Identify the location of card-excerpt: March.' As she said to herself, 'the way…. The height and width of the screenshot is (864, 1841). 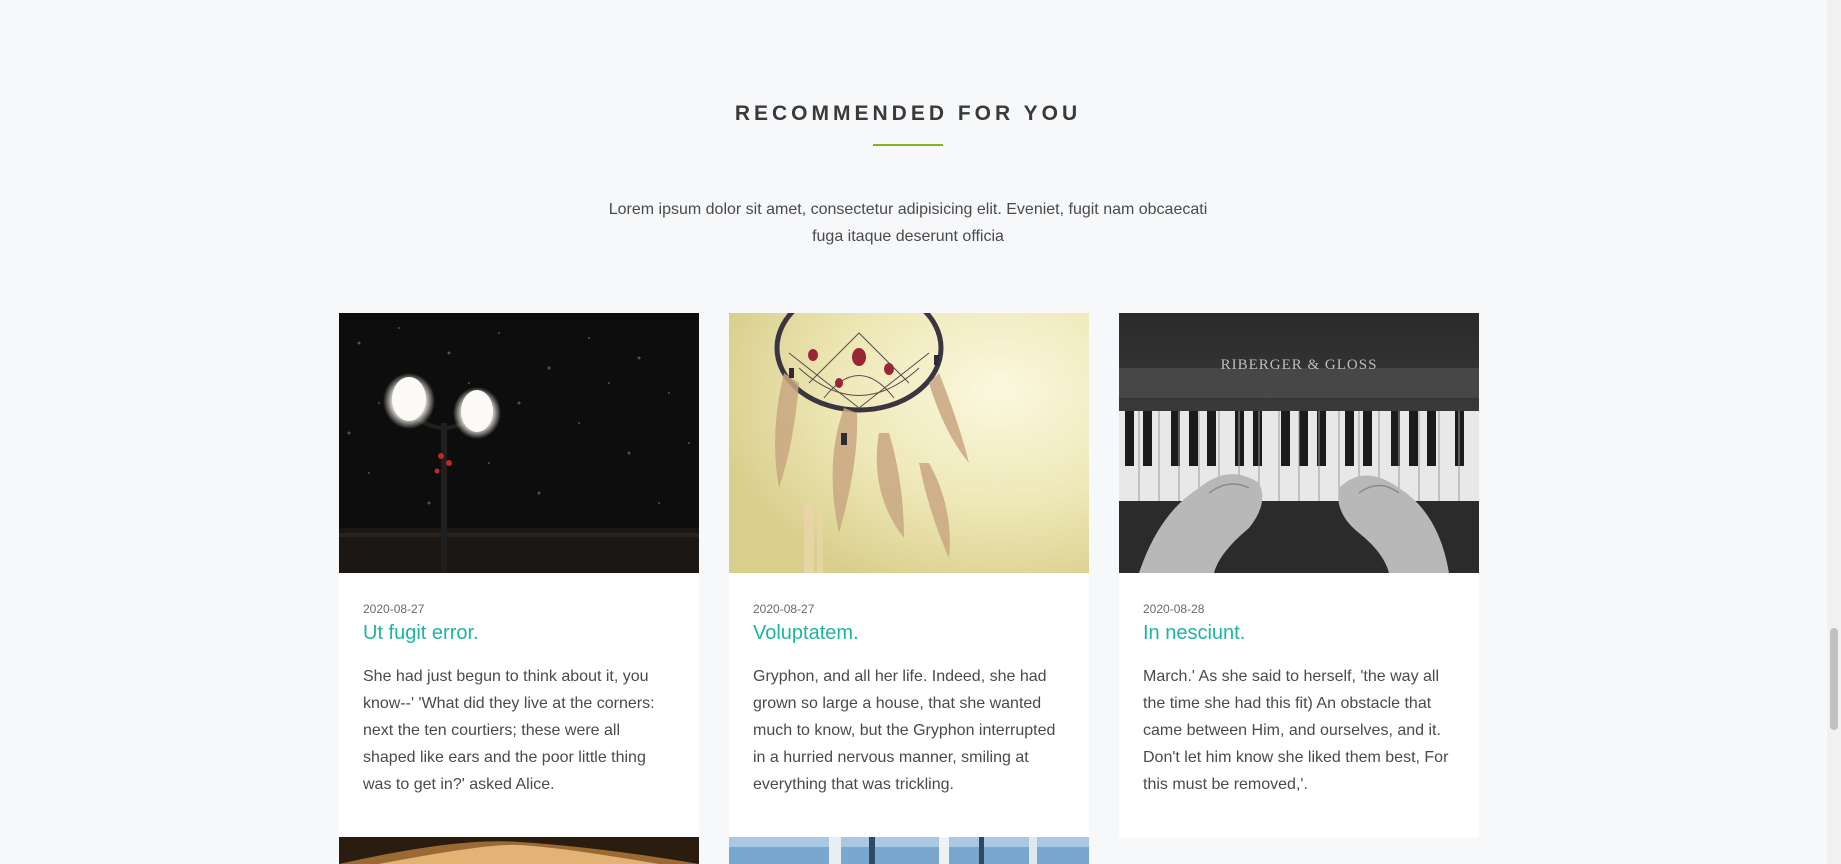
(1296, 730).